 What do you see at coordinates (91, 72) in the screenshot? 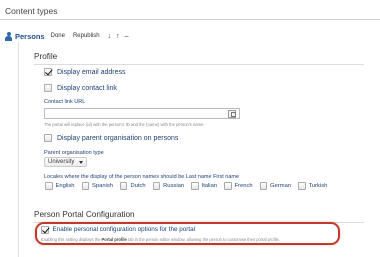
I see `display-email-label: Display email address` at bounding box center [91, 72].